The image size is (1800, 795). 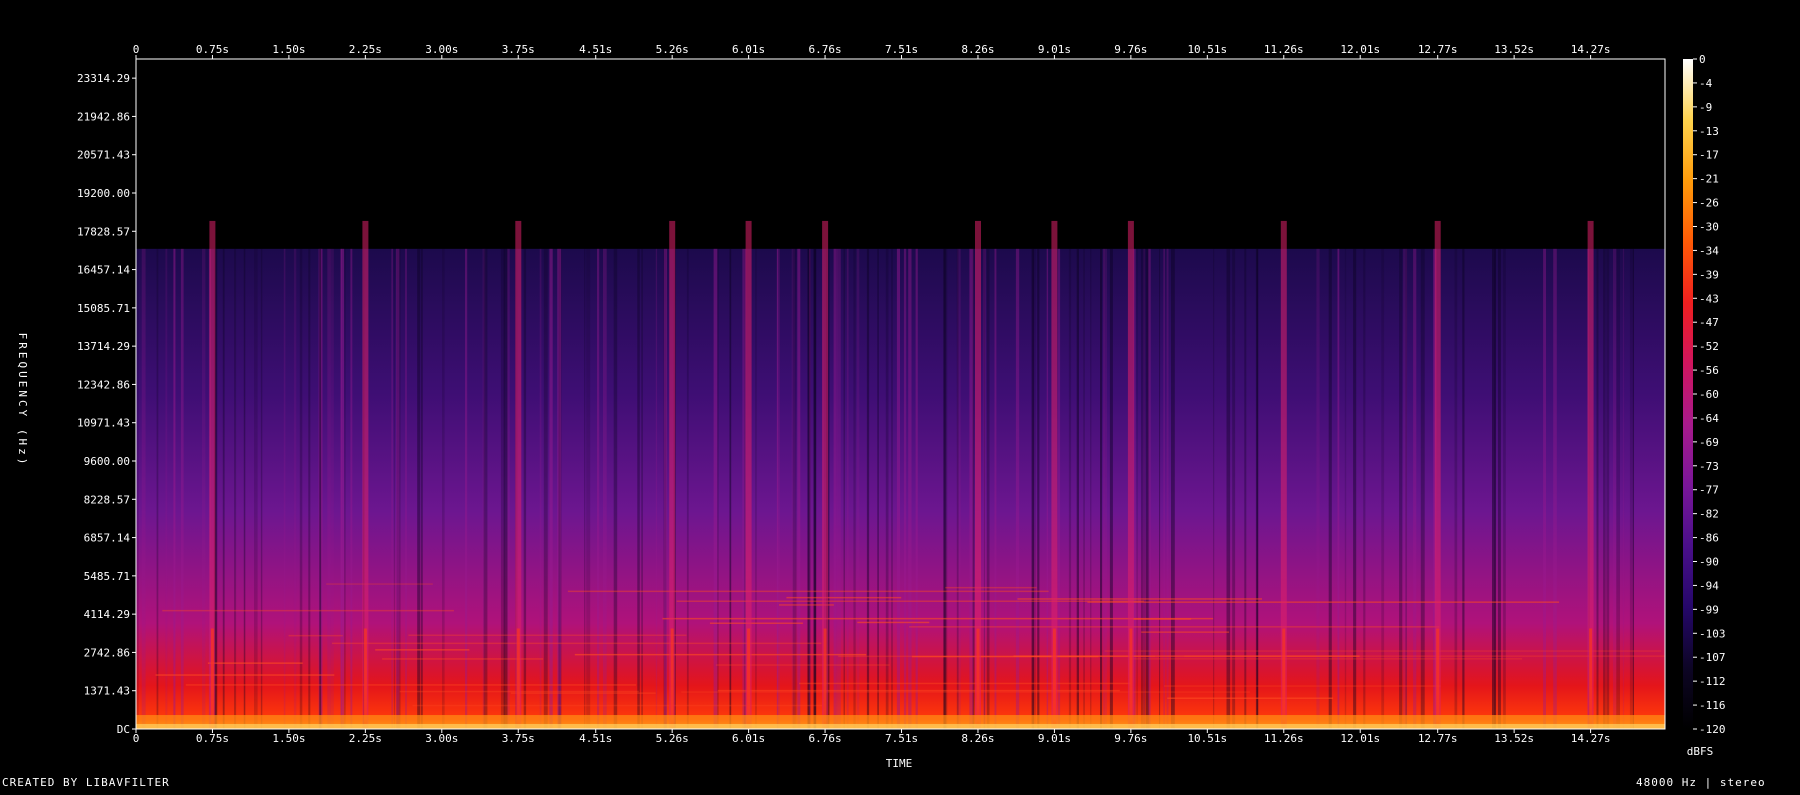 What do you see at coordinates (1360, 738) in the screenshot?
I see `x-tick-label-bottom: 12.01s` at bounding box center [1360, 738].